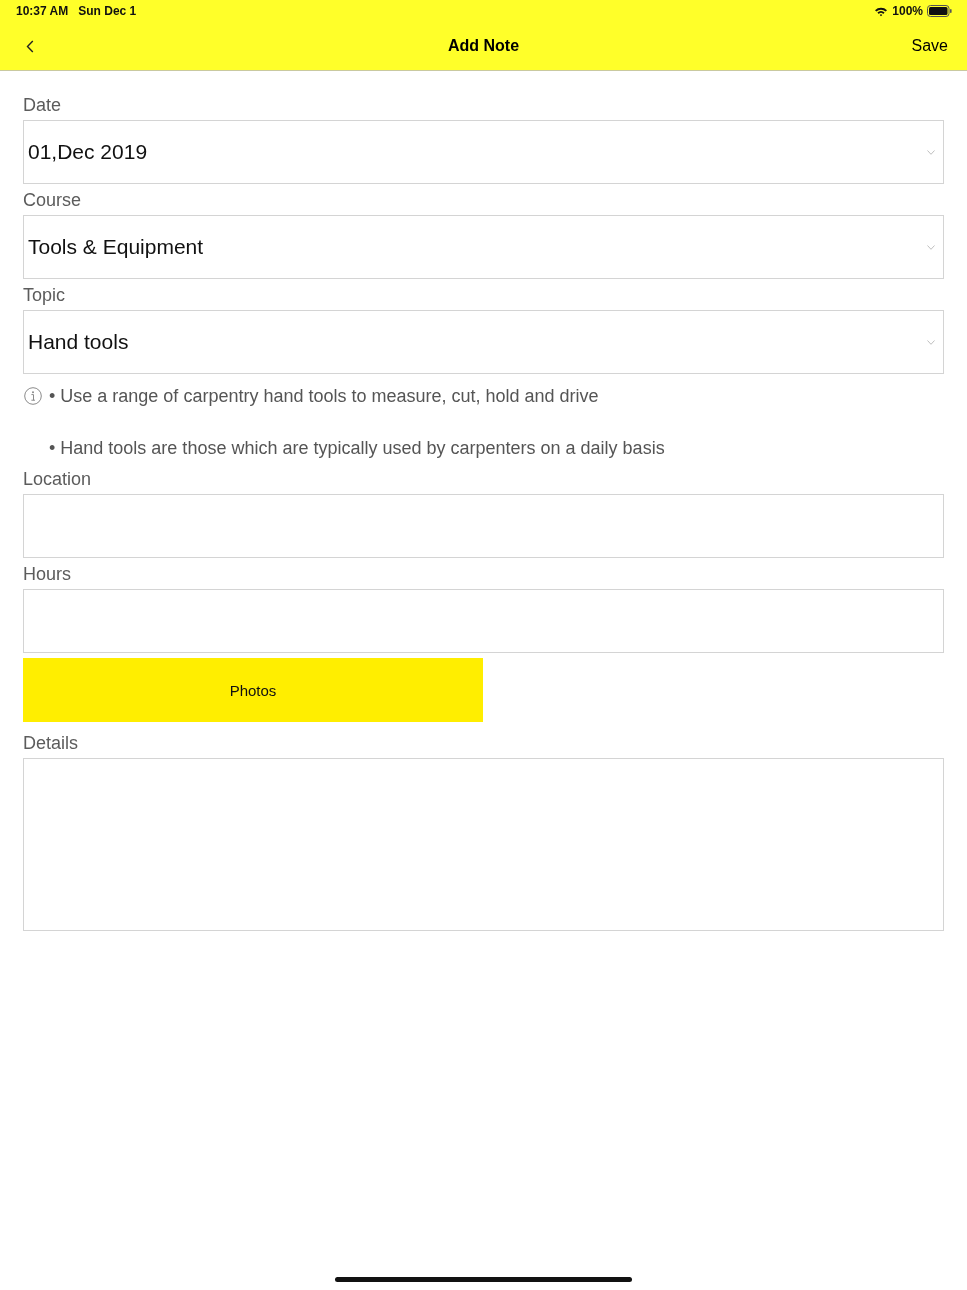 The height and width of the screenshot is (1290, 967). I want to click on info-text: • Hand tools are those which are typically used by carpenters on a daily basis, so click(357, 448).